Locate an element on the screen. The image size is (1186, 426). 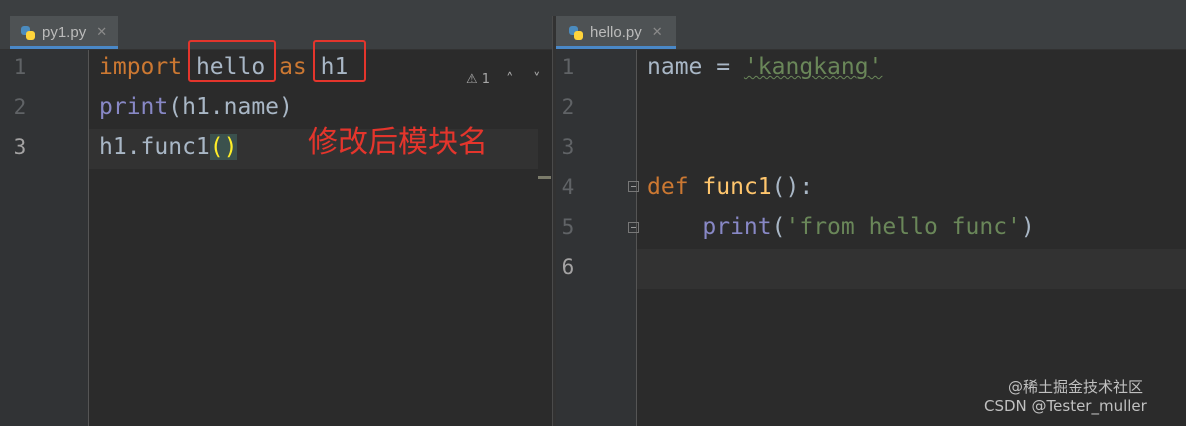
string-literal: 'kangkang' is located at coordinates (813, 67).